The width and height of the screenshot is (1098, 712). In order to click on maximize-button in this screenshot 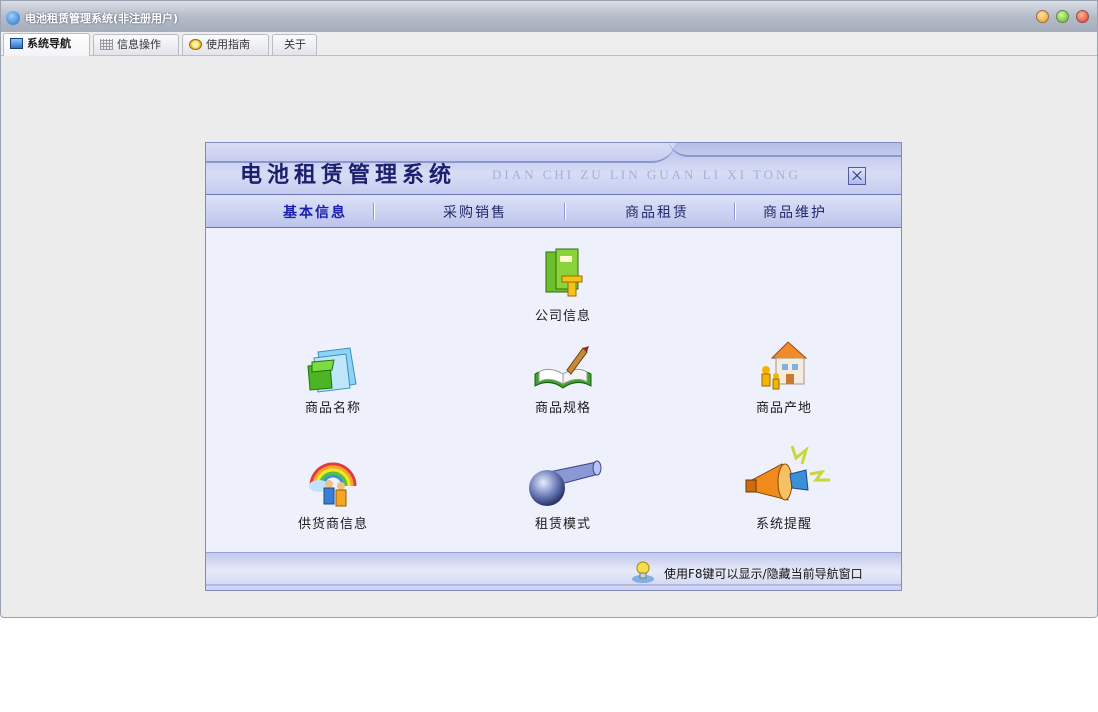, I will do `click(1062, 16)`.